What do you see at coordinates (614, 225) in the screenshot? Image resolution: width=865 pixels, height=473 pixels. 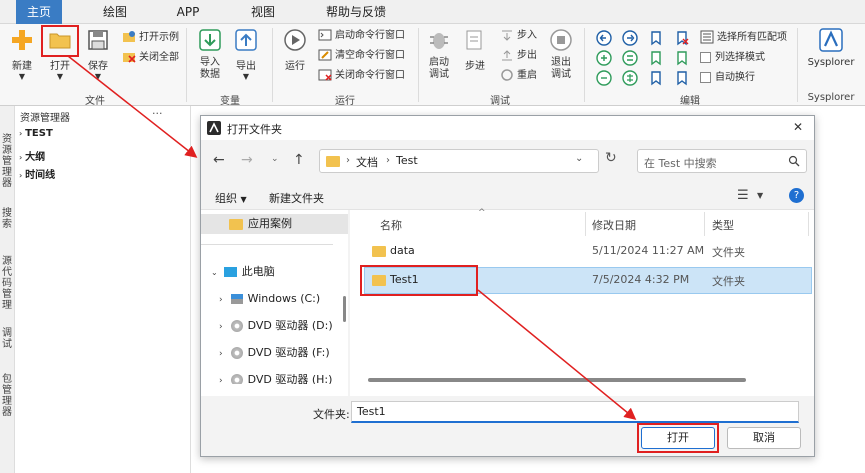 I see `column-header-date: 修改日期` at bounding box center [614, 225].